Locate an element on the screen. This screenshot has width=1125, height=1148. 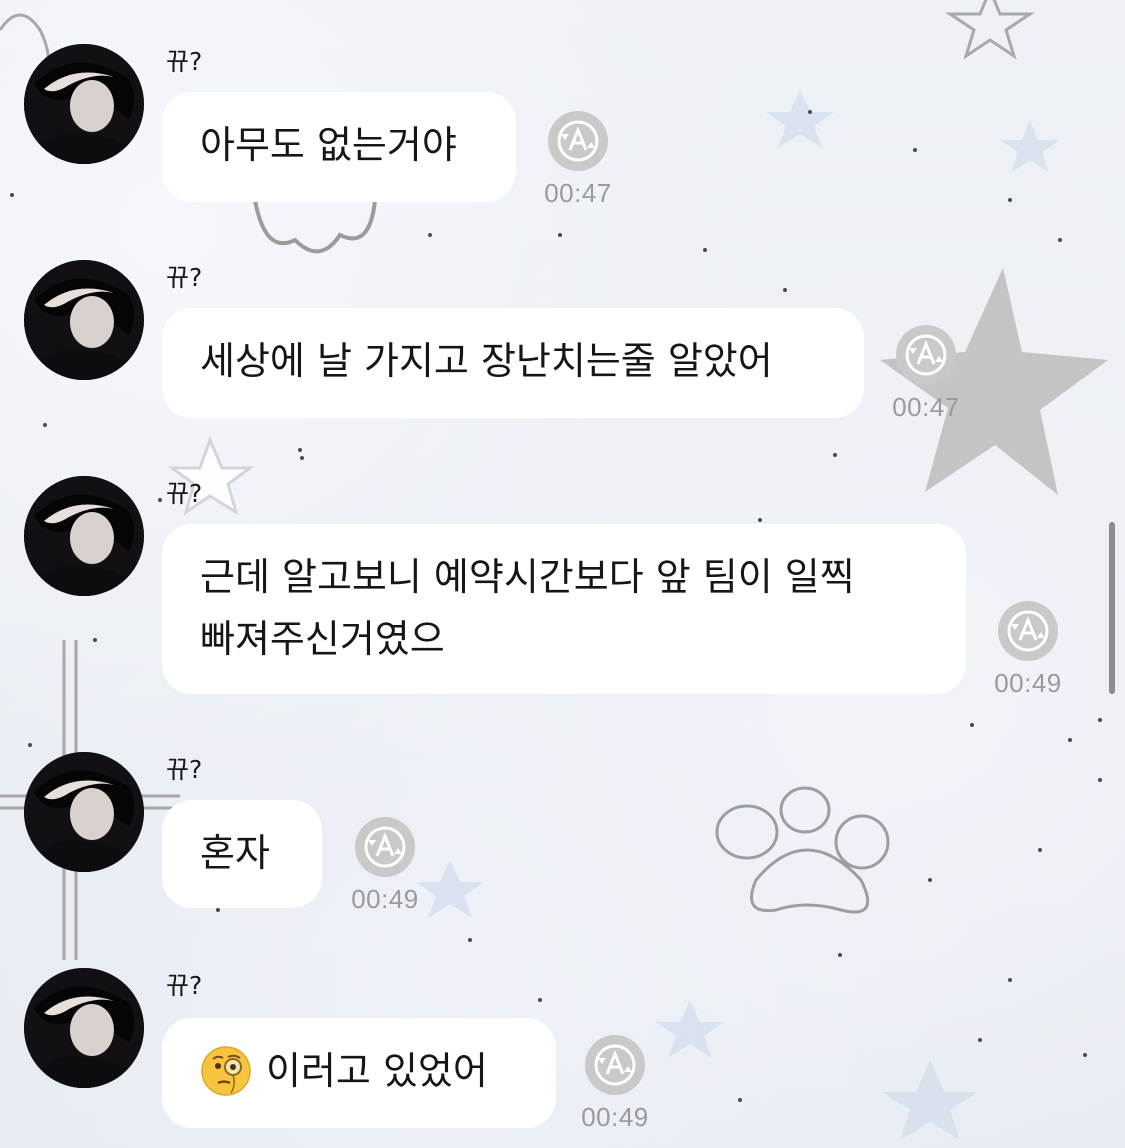
message-bubble: 근데 알고보니 예약시간보다 앞 팀이 일찍 빠져주신거였으 is located at coordinates (564, 609).